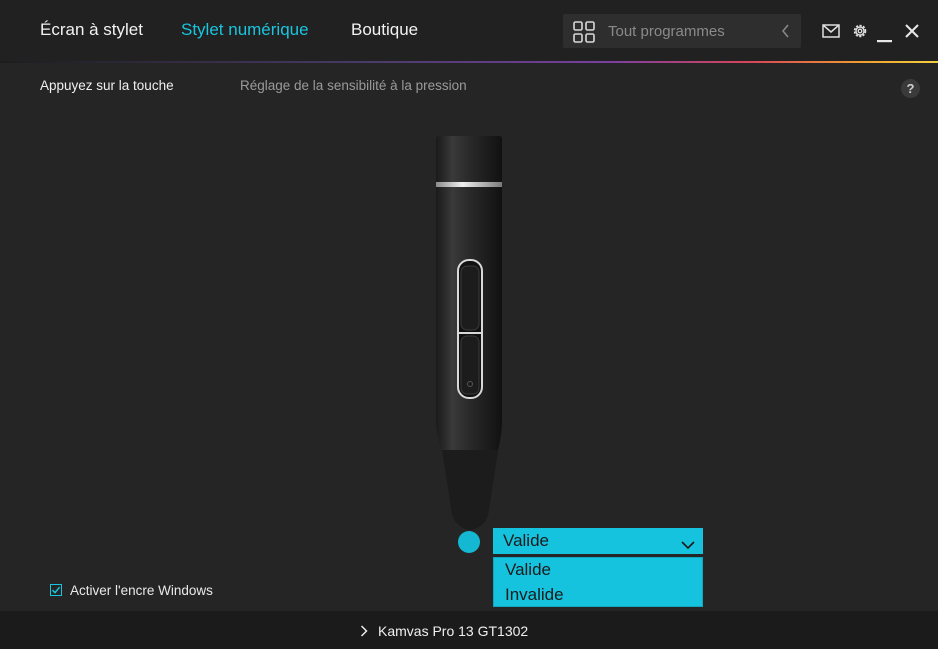  I want to click on pen-tip-marker, so click(469, 542).